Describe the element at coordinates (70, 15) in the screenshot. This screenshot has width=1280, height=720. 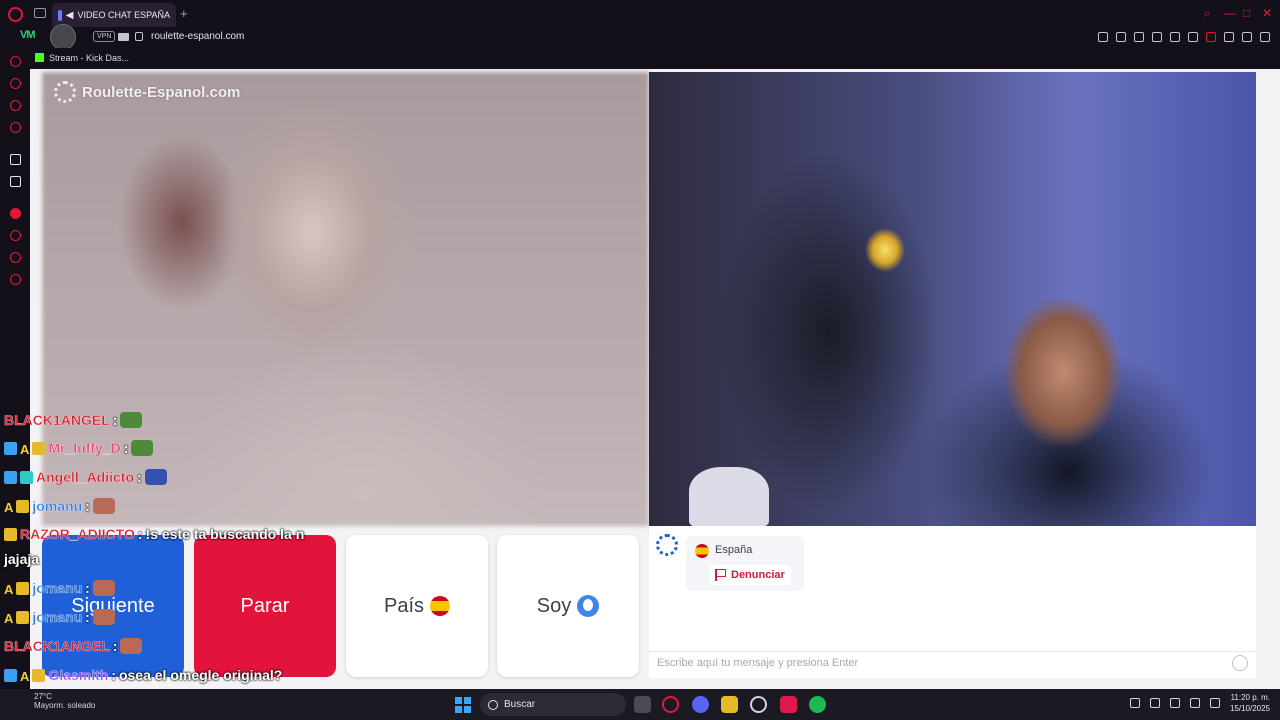
I see `speaker-icon: ◀` at that location.